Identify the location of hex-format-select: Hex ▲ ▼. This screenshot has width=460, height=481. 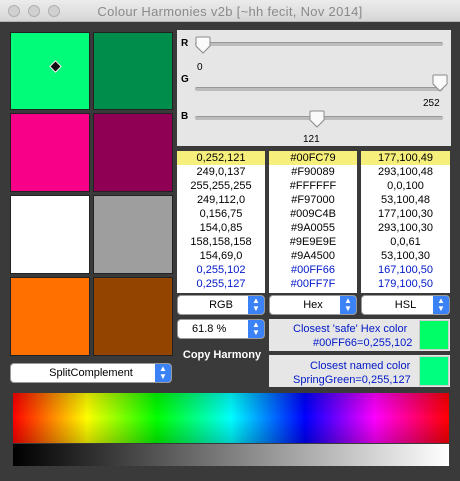
(313, 305).